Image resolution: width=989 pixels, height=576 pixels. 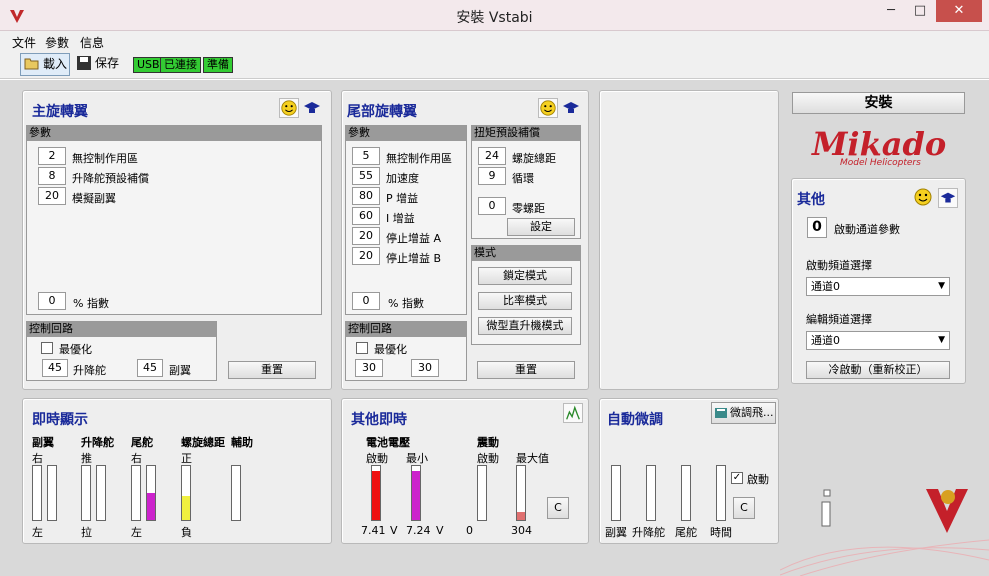 I want to click on other-smiley-icon, so click(x=923, y=197).